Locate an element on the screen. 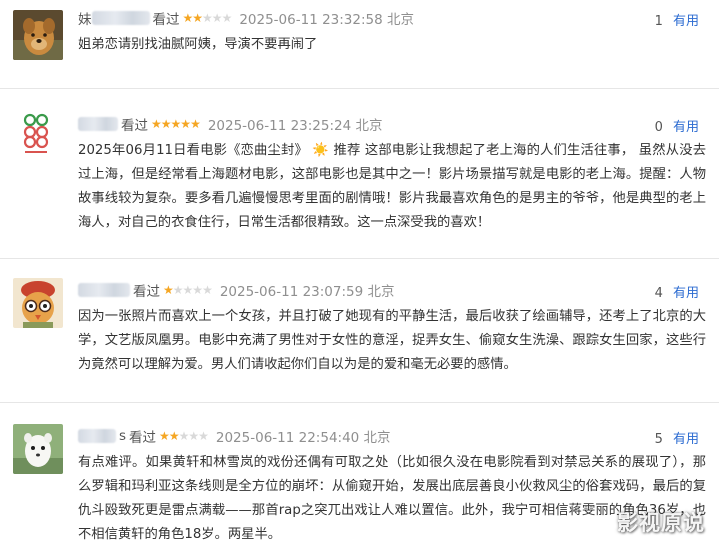  timestamp: 2025-06-11 23:32:58 北京 is located at coordinates (326, 20).